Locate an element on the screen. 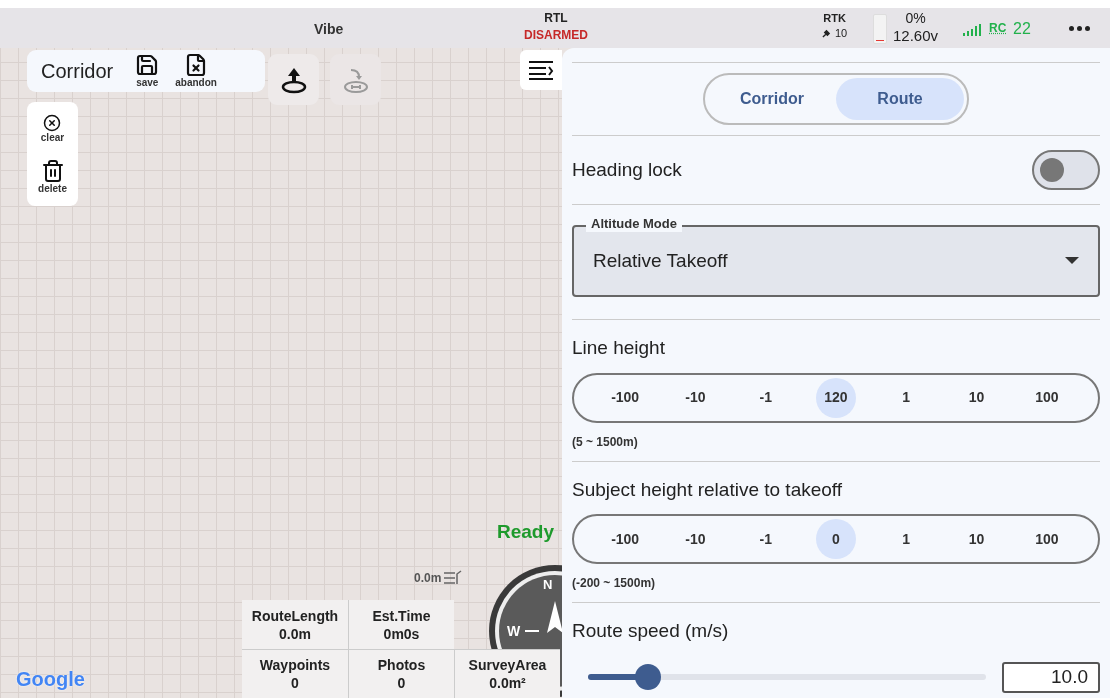 The width and height of the screenshot is (1110, 698). altitude-icon is located at coordinates (453, 578).